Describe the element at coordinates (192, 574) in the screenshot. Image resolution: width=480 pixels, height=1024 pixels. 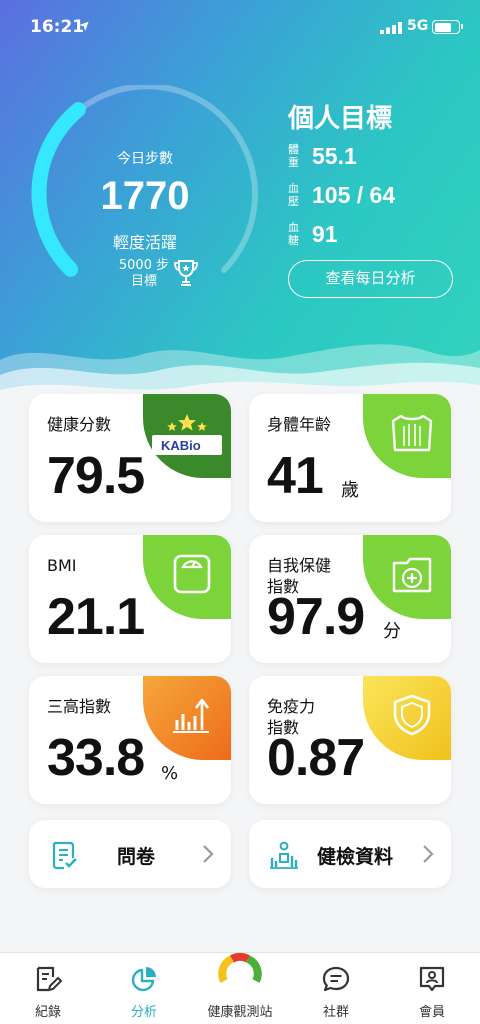
I see `scale-icon` at that location.